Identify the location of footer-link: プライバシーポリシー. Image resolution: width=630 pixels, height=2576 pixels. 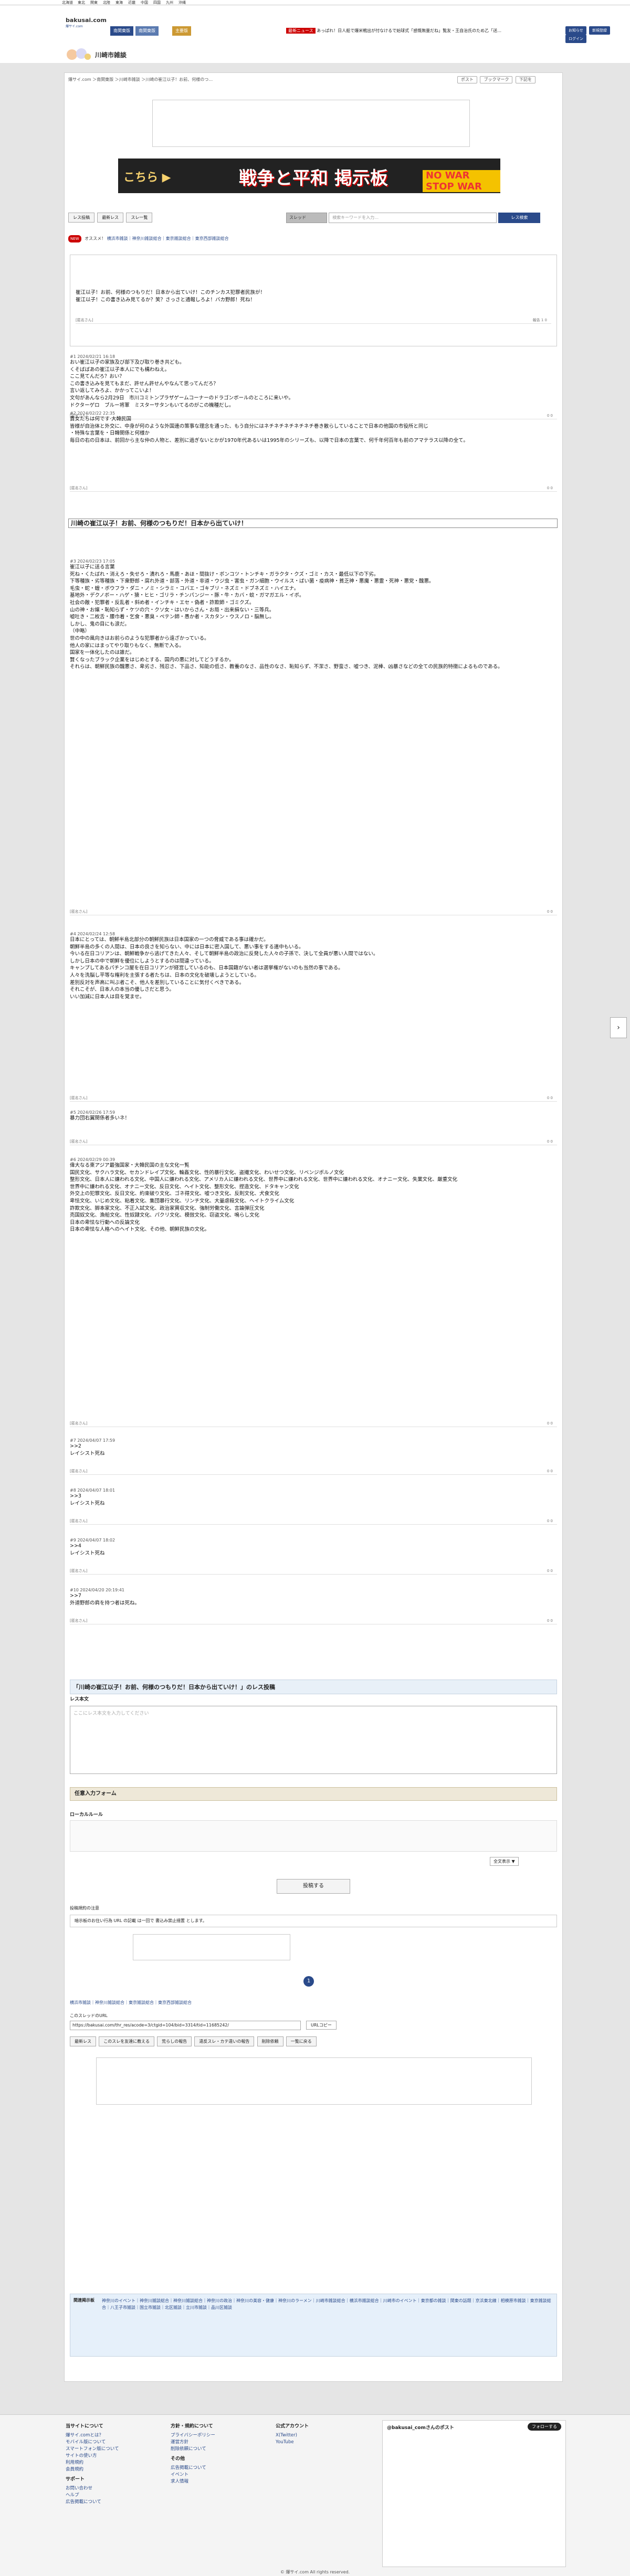
(220, 2435).